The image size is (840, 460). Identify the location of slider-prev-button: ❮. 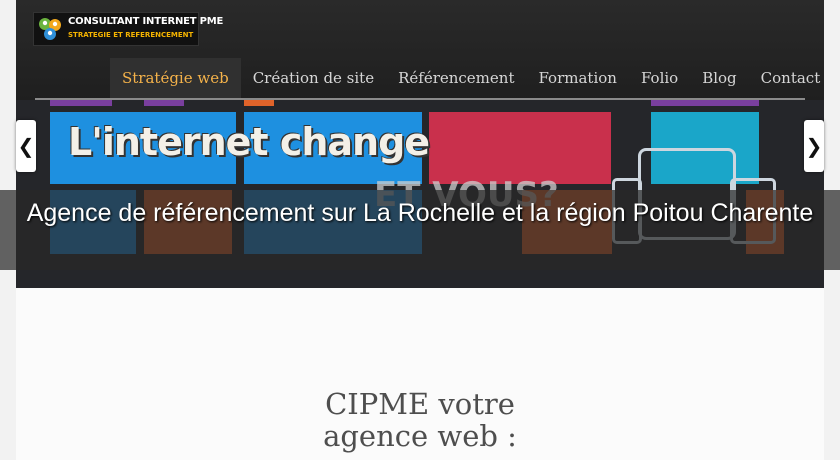
(26, 146).